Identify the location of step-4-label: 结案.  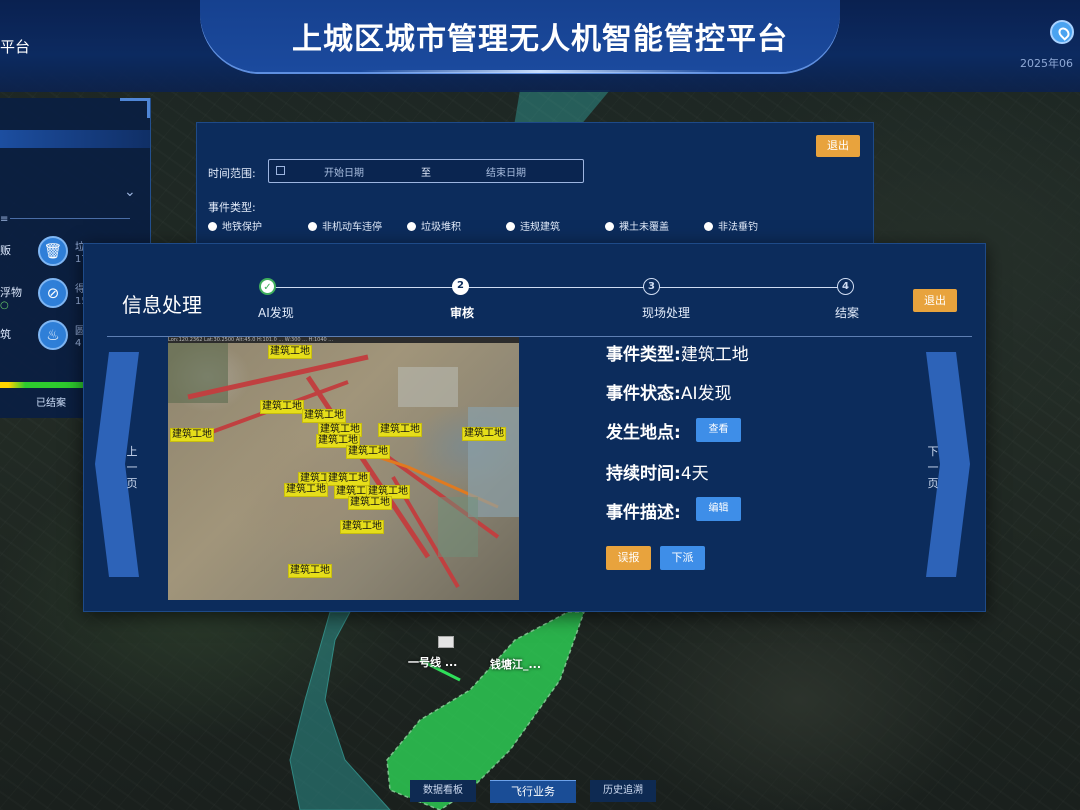
(847, 313).